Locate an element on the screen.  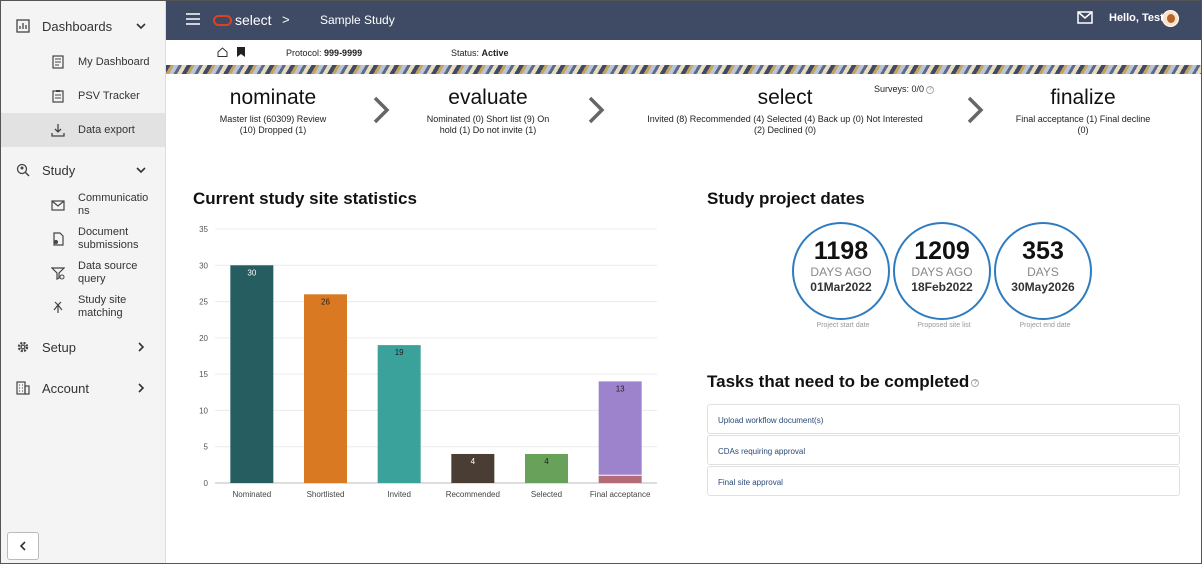
sidebar-item-study-site-matching: Study site matching is located at coordinates (83, 307).